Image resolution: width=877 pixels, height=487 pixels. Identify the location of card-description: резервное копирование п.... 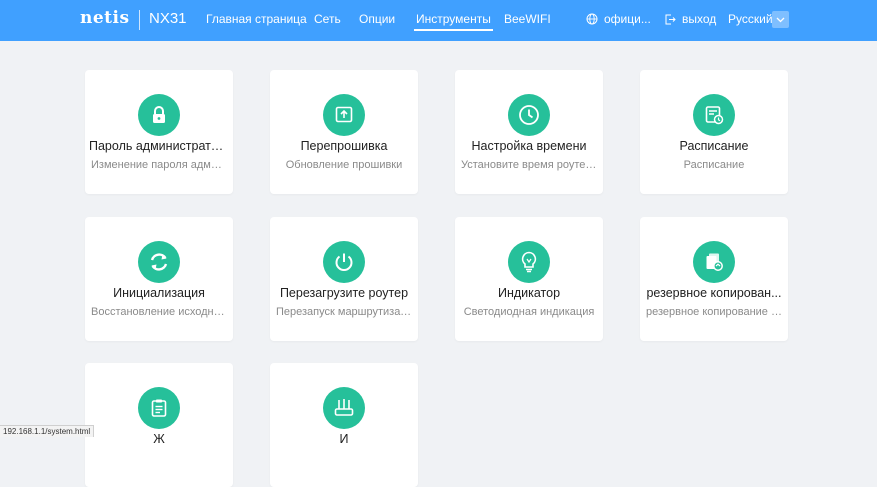
(714, 312).